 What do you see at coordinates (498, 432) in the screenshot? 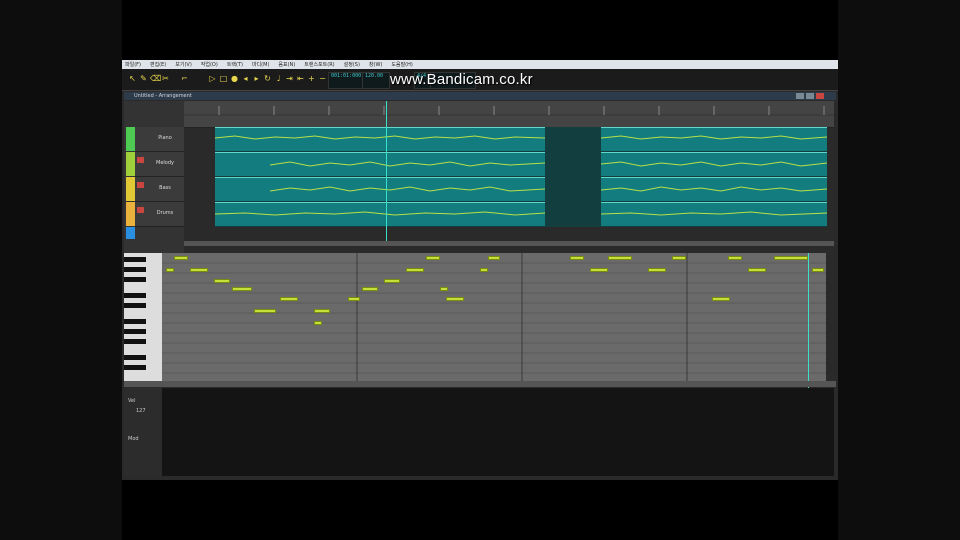
I see `controller-lane` at bounding box center [498, 432].